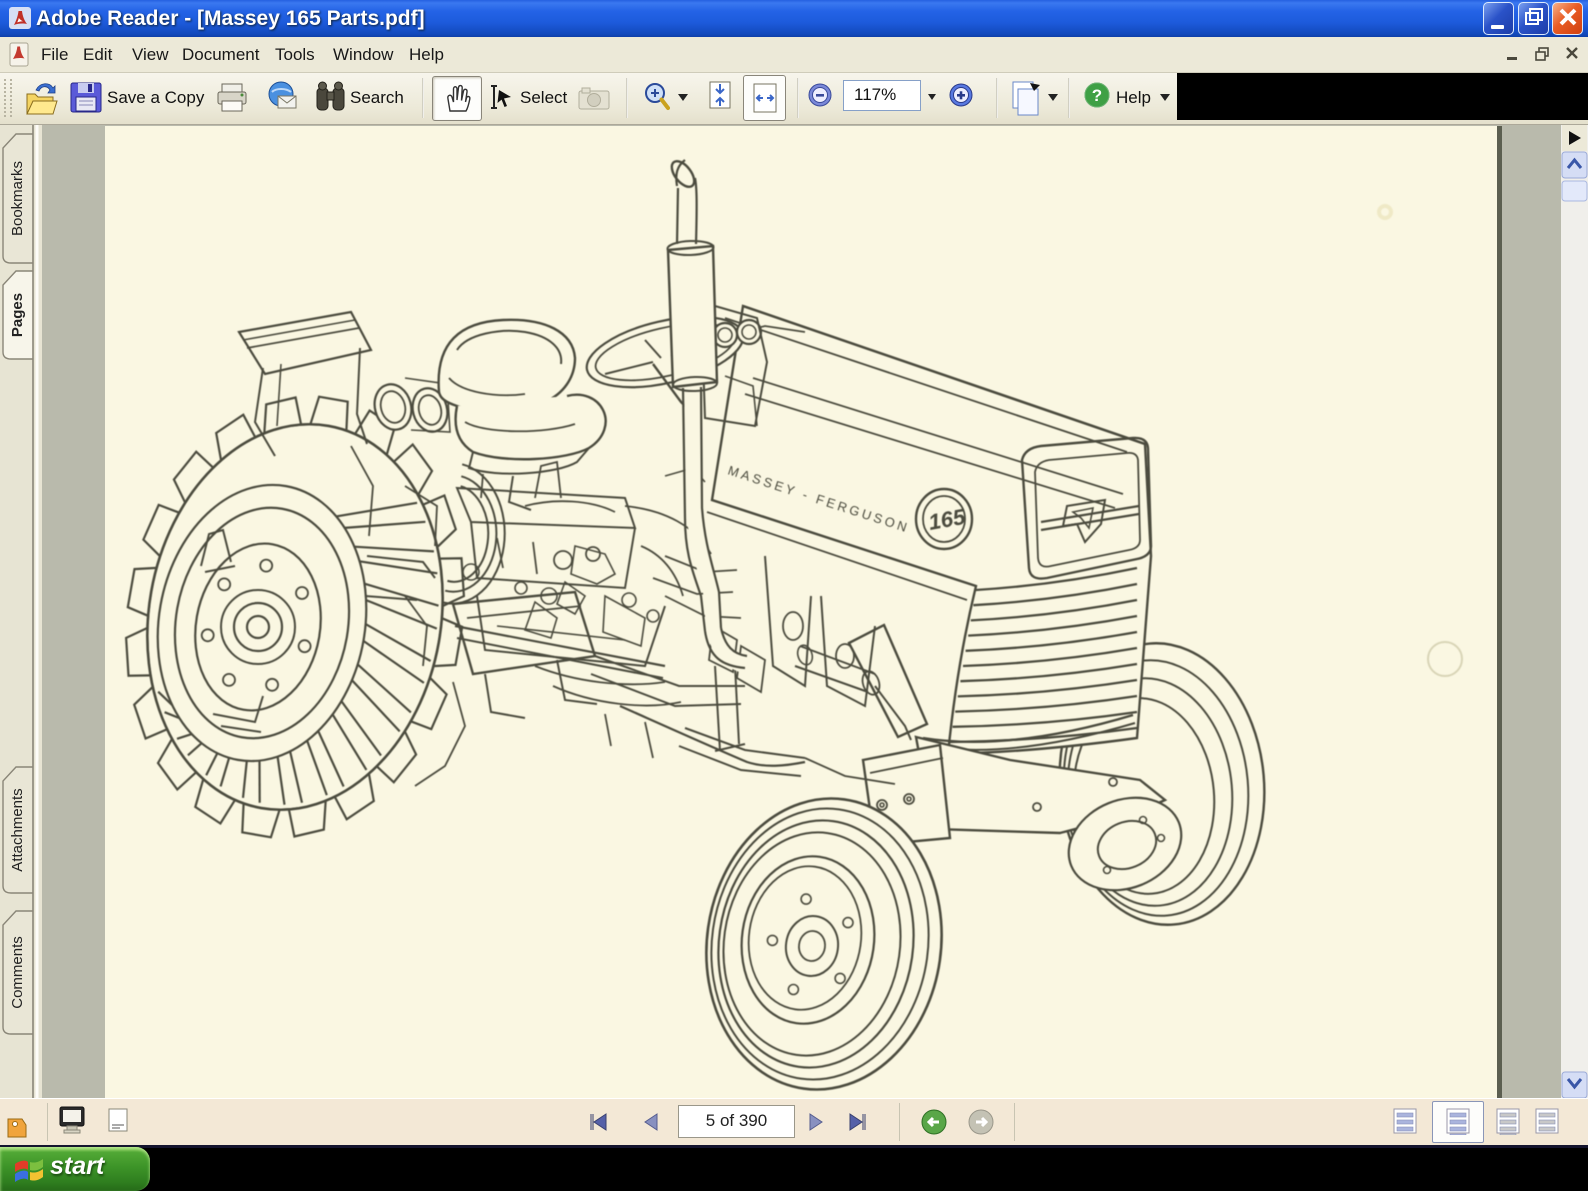  What do you see at coordinates (17, 972) in the screenshot?
I see `svg-text: Comments` at bounding box center [17, 972].